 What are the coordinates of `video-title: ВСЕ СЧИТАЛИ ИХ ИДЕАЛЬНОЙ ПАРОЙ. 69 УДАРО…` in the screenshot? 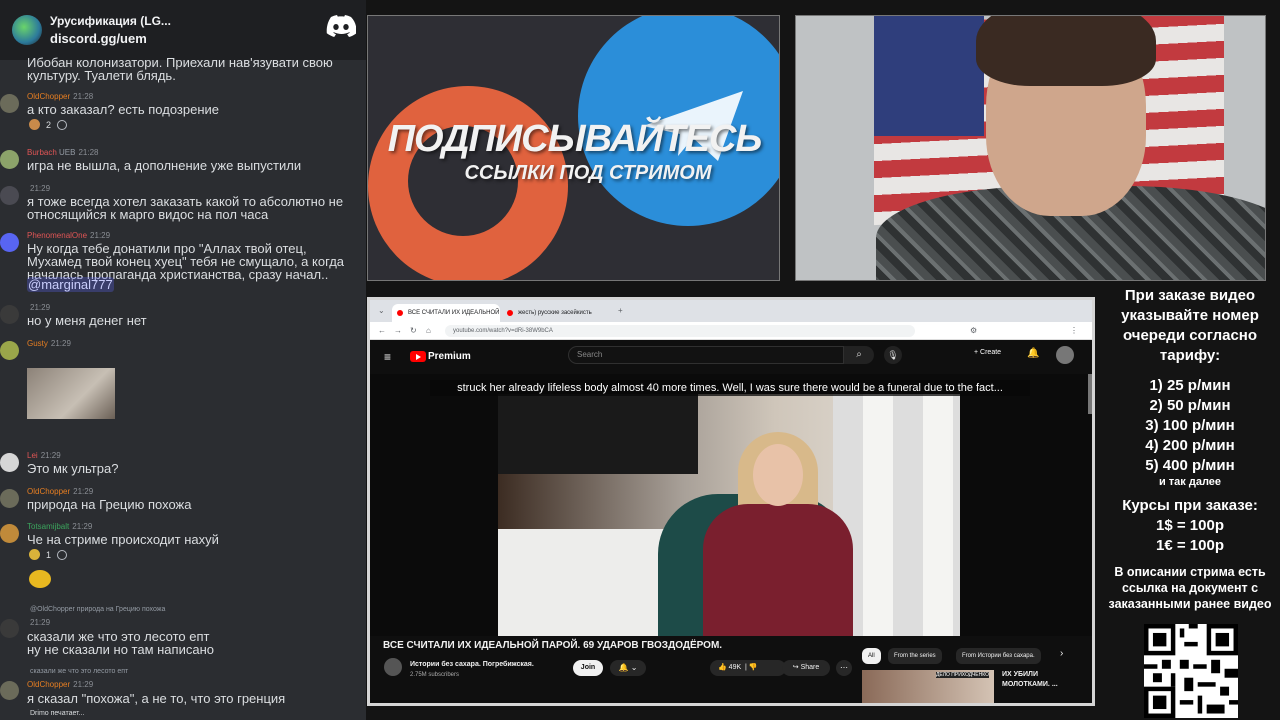 It's located at (553, 645).